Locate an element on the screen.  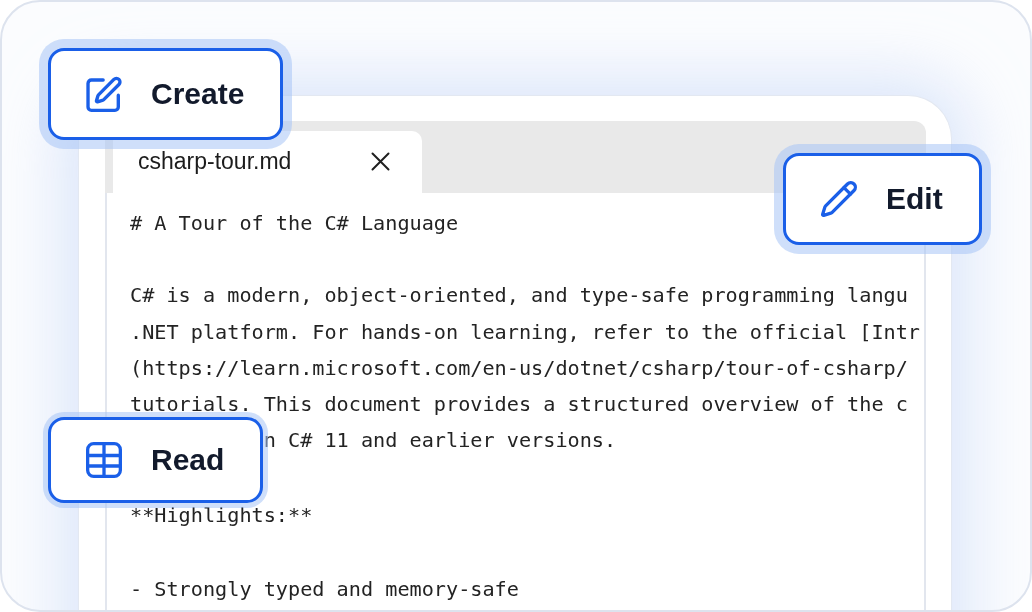
code-line: tutorials. This document provides a structured overview of the c is located at coordinates (519, 404).